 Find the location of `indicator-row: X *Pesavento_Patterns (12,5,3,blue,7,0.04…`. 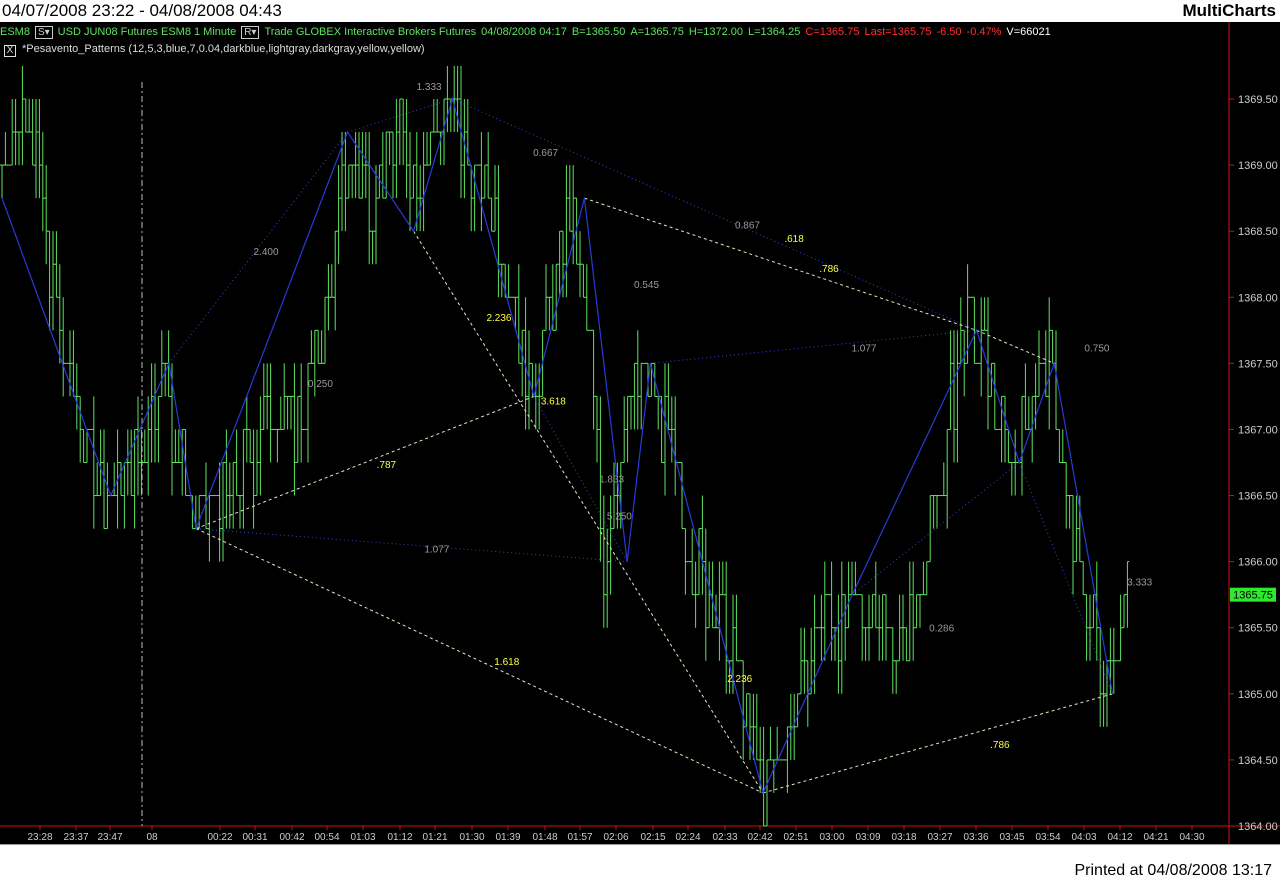

indicator-row: X *Pesavento_Patterns (12,5,3,blue,7,0.04… is located at coordinates (214, 50).